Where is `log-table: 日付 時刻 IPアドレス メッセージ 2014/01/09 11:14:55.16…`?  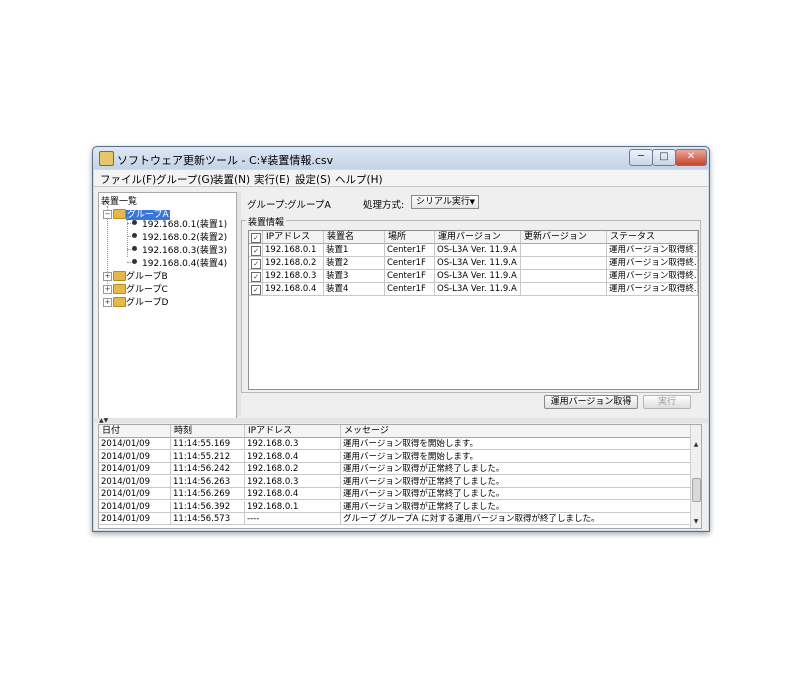
log-table: 日付 時刻 IPアドレス メッセージ 2014/01/09 11:14:55.16… is located at coordinates (400, 476).